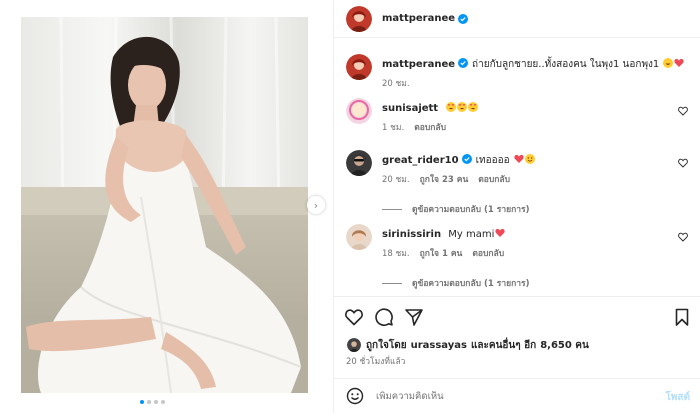  I want to click on caption-username: mattperanee, so click(418, 64).